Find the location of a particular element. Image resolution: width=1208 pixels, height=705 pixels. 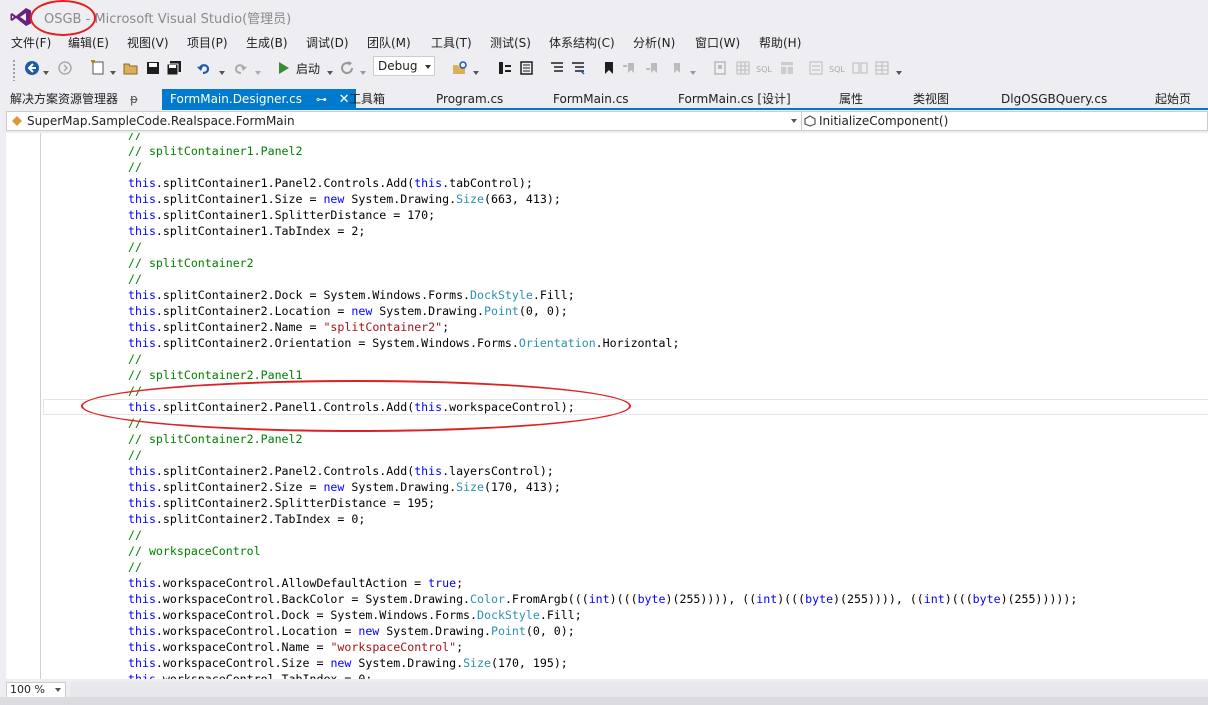

visual-studio-logo-icon is located at coordinates (20, 17).